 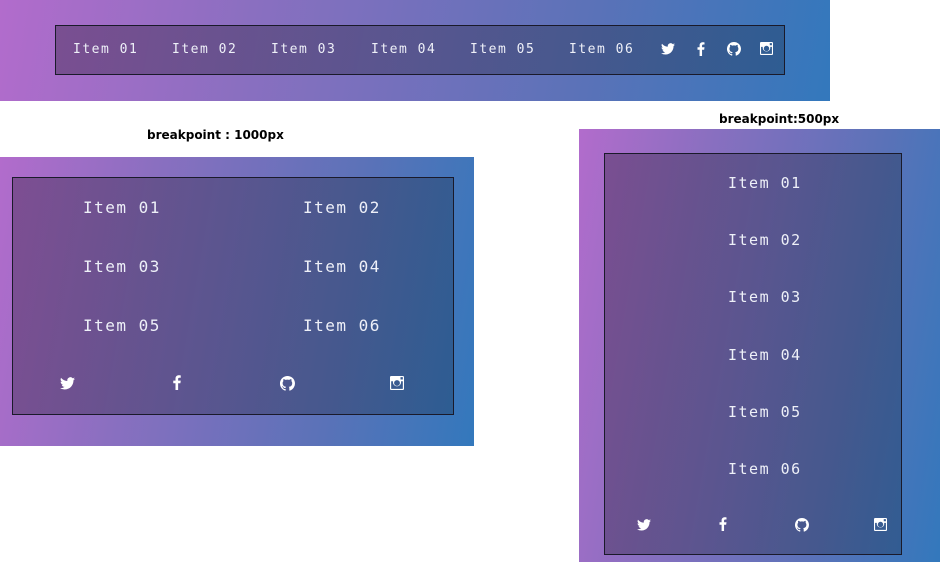 What do you see at coordinates (779, 119) in the screenshot?
I see `mobile-breakpoint-caption: breakpoint:500px` at bounding box center [779, 119].